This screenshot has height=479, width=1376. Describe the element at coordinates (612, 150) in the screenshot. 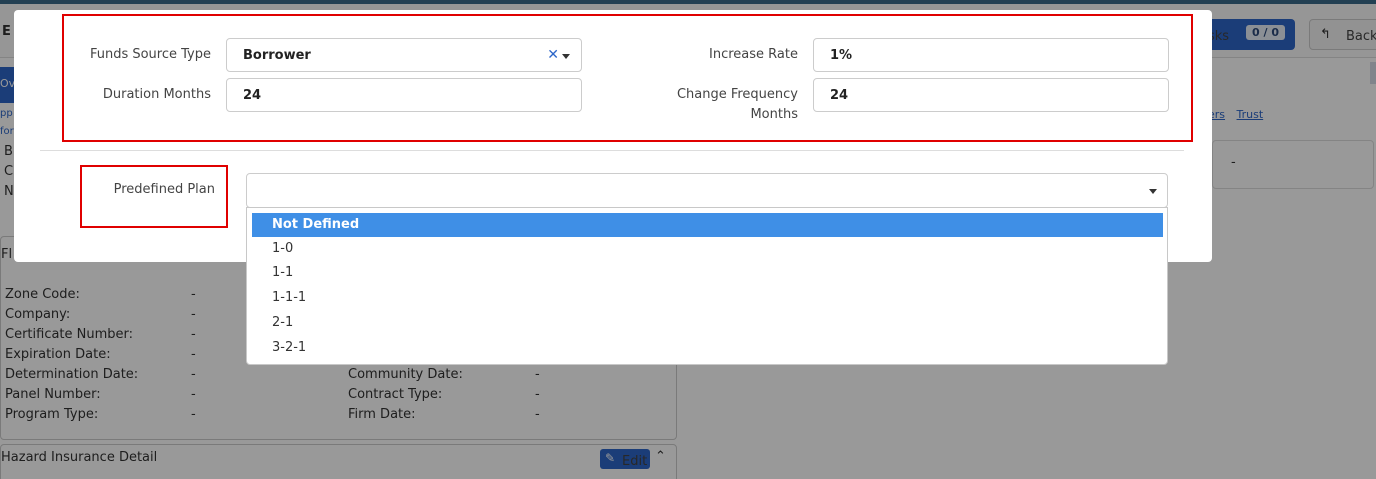

I see `section-divider` at that location.